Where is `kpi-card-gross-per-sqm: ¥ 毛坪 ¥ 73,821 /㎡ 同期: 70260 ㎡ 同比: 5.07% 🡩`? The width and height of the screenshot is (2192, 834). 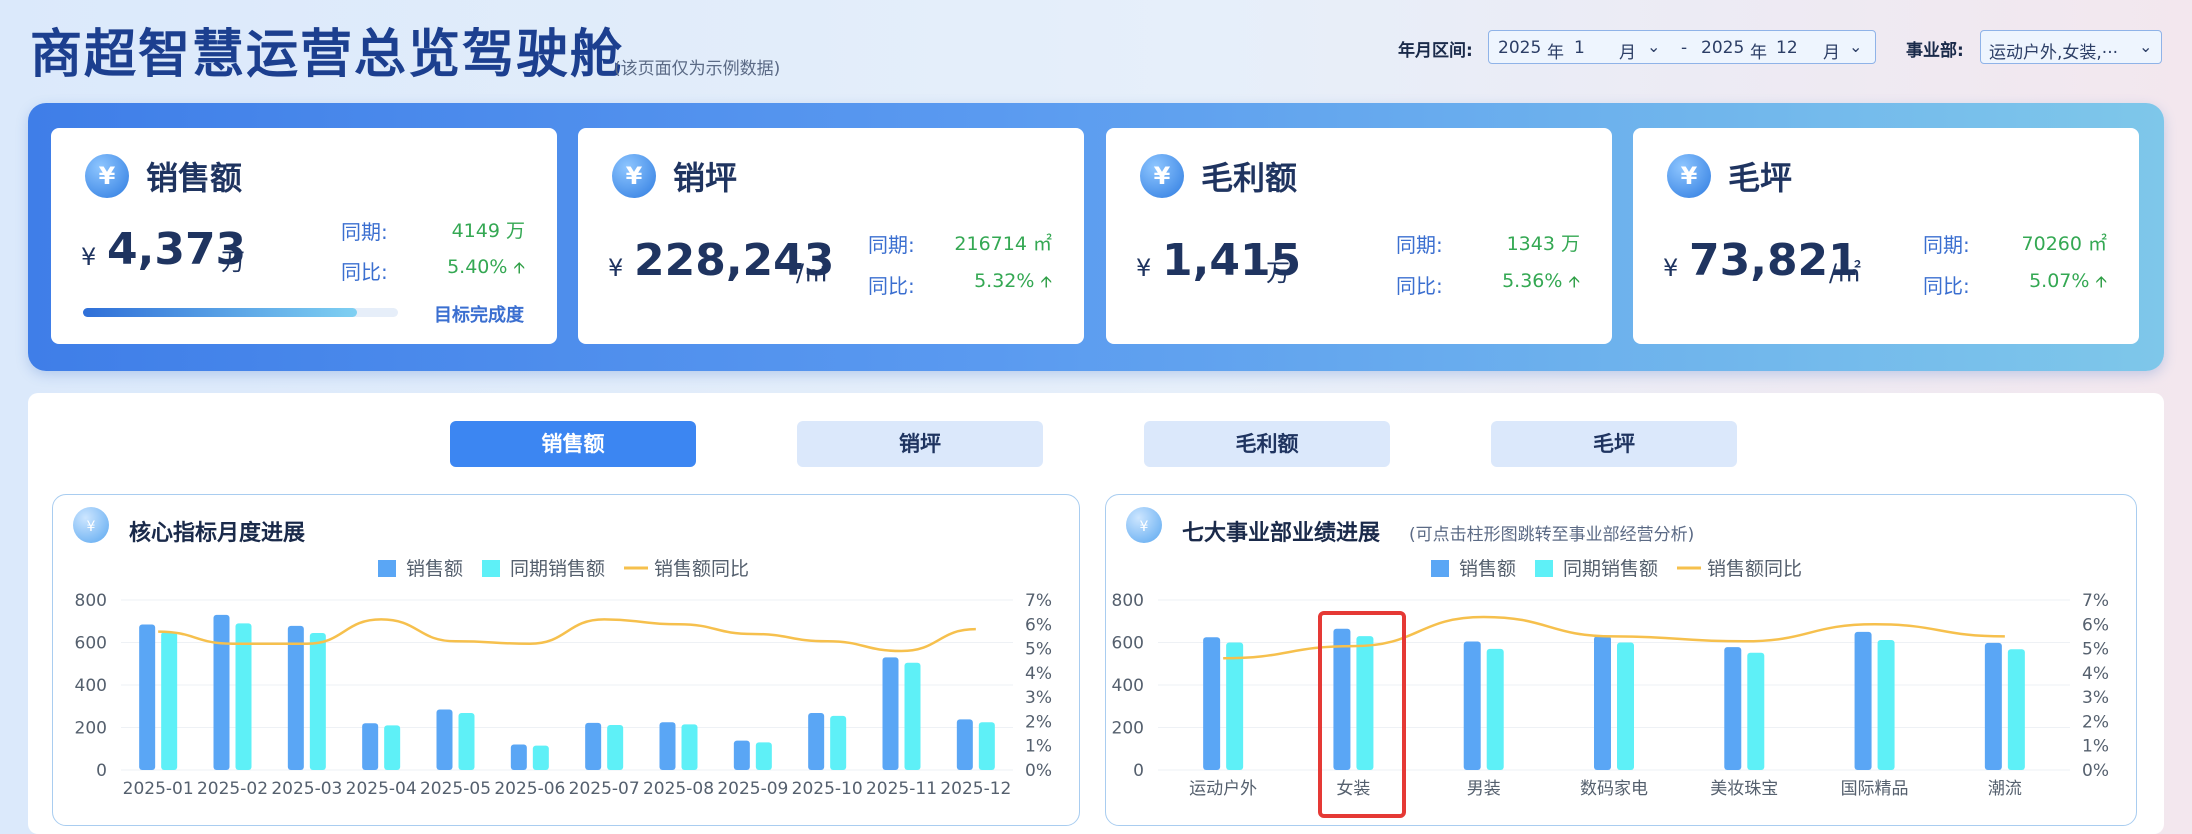
kpi-card-gross-per-sqm: ¥ 毛坪 ¥ 73,821 /㎡ 同期: 70260 ㎡ 同比: 5.07% 🡩 is located at coordinates (1886, 236).